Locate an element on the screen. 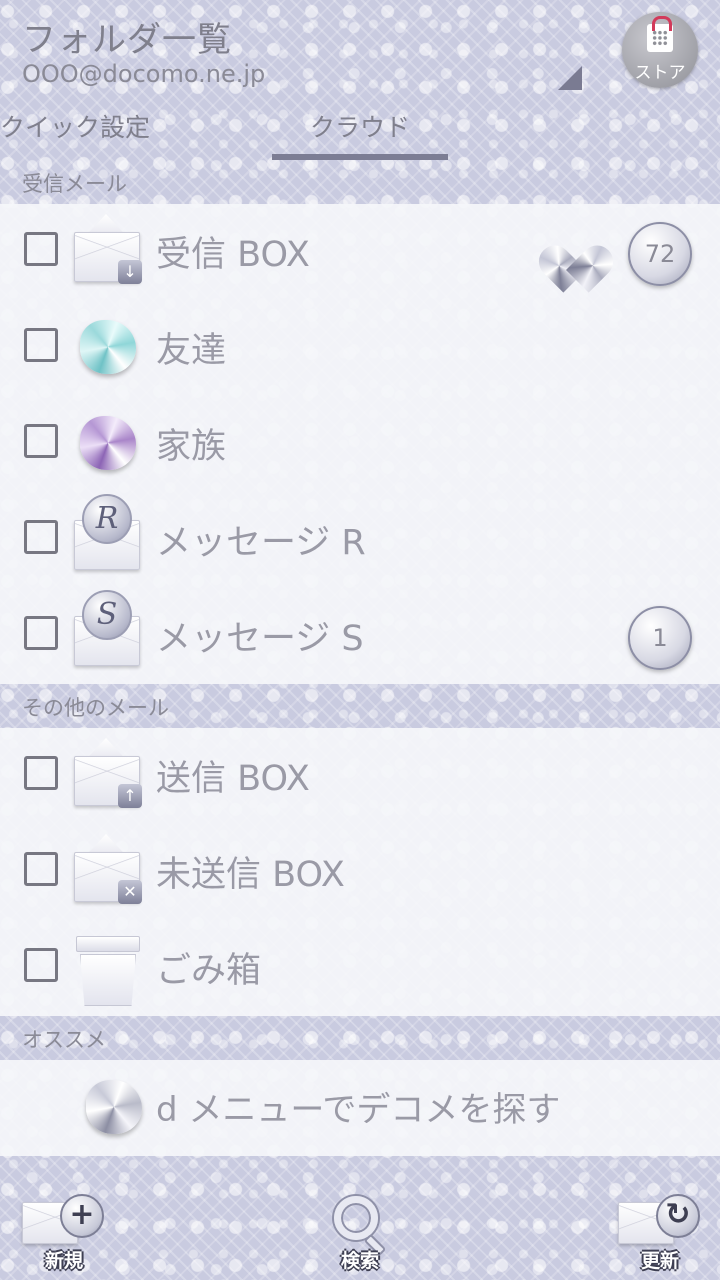 The image size is (720, 1280). folder-row-outbox: ↑ 送信 BOX is located at coordinates (360, 776).